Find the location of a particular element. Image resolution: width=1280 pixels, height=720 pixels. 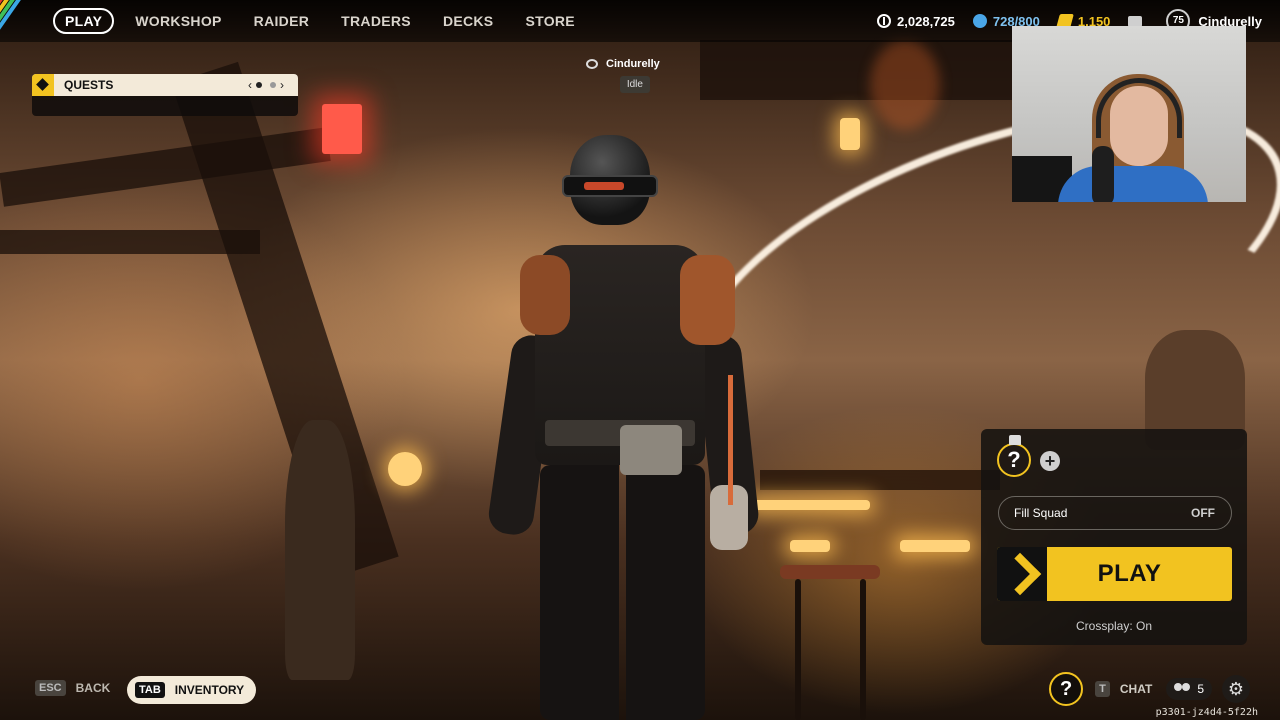

scaffold-beam is located at coordinates (130, 242).